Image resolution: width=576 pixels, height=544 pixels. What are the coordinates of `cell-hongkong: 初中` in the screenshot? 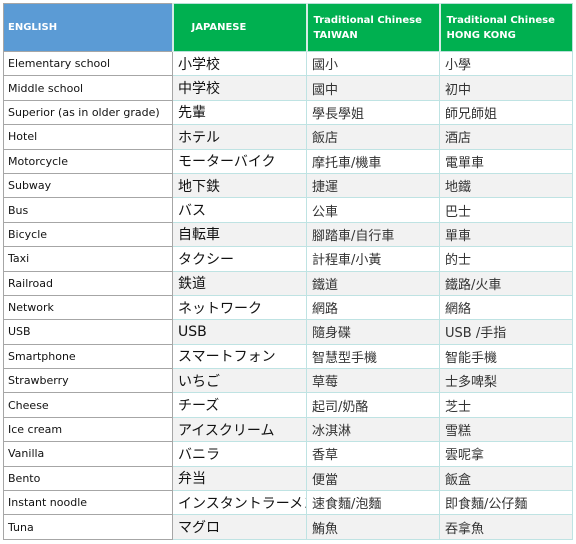 It's located at (506, 88).